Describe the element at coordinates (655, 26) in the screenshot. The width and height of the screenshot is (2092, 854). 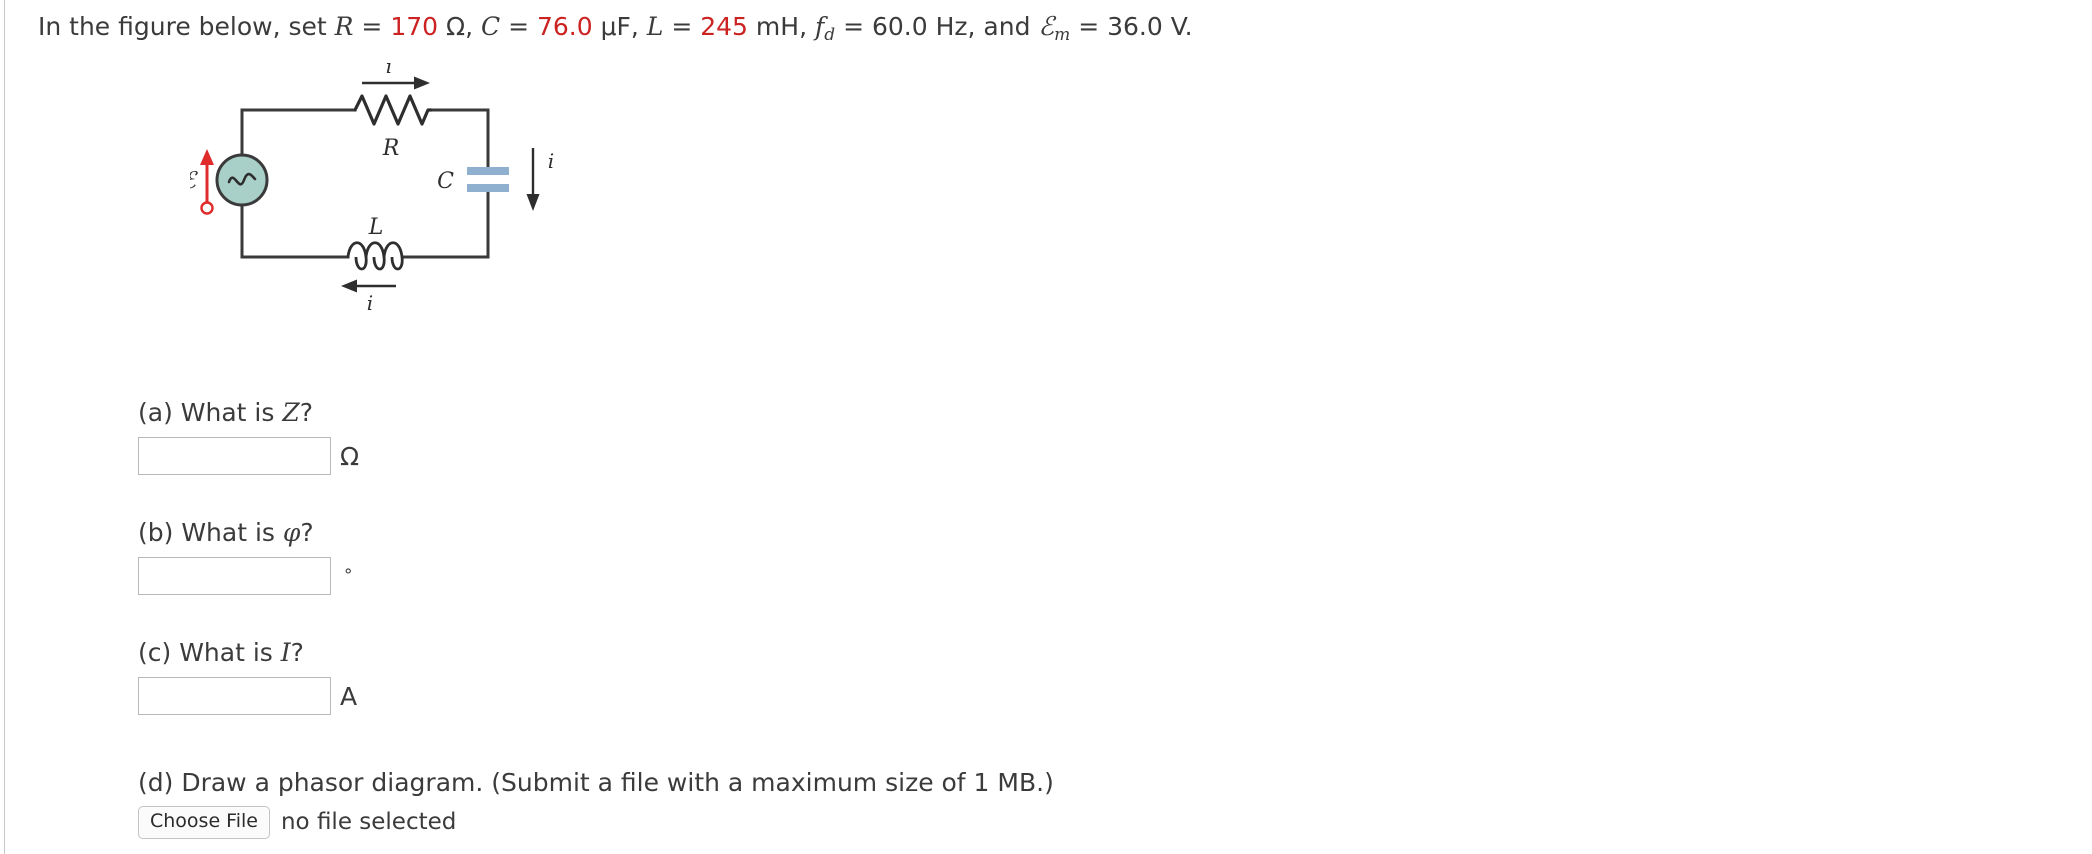
I see `symbol-L: L` at that location.